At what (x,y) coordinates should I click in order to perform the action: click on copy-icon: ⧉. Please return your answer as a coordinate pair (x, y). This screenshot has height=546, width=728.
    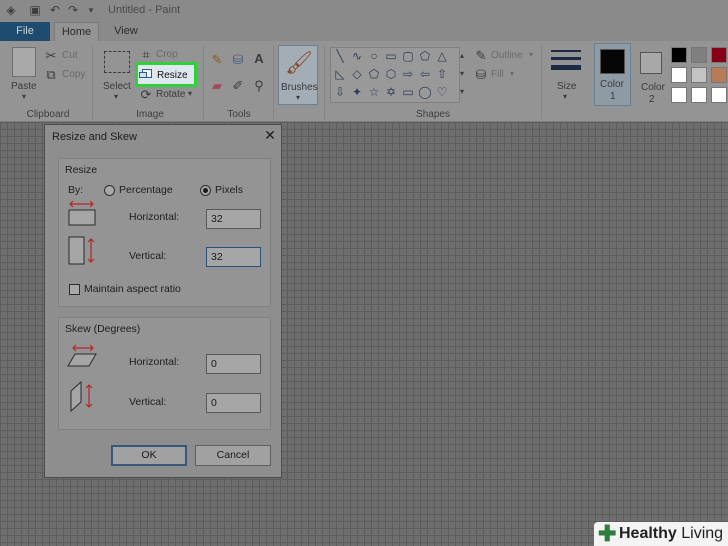
    Looking at the image, I should click on (51, 75).